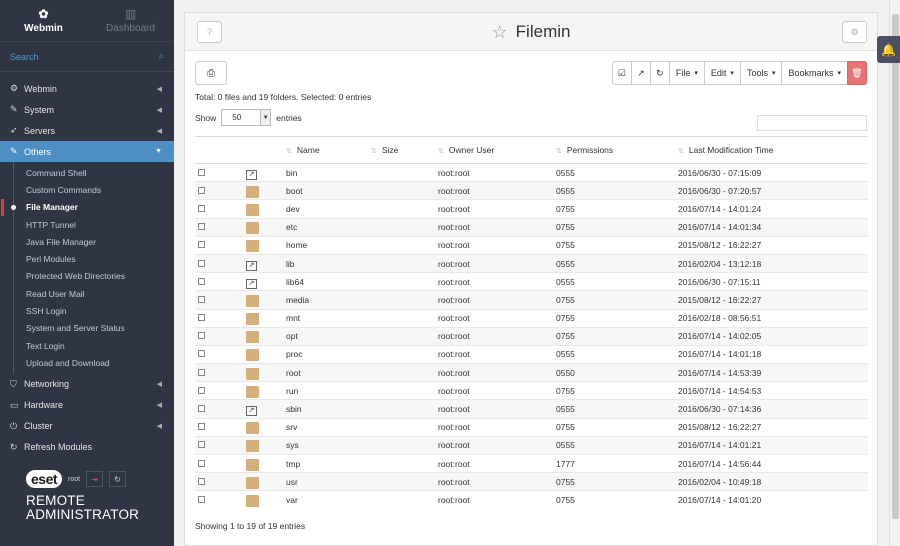  Describe the element at coordinates (531, 354) in the screenshot. I see `table-row: proc root:root 0555 2016/07/14 - 14:01:18` at that location.